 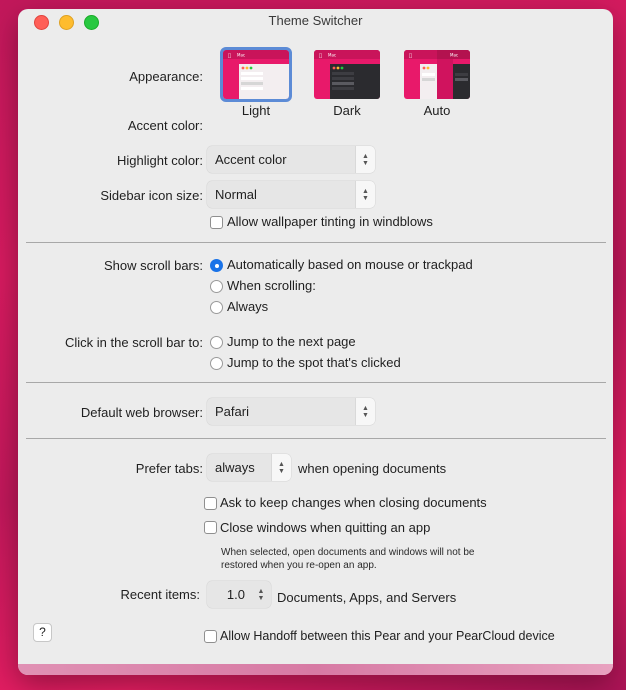 What do you see at coordinates (216, 265) in the screenshot?
I see `scroll-auto-radio` at bounding box center [216, 265].